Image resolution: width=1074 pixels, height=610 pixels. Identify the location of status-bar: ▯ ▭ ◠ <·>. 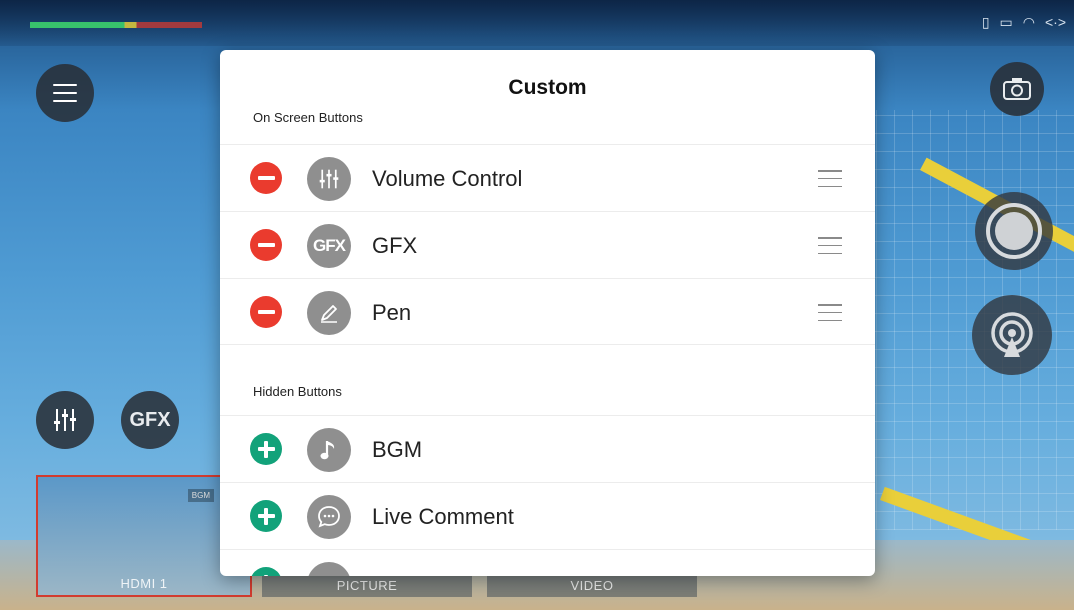
(537, 23).